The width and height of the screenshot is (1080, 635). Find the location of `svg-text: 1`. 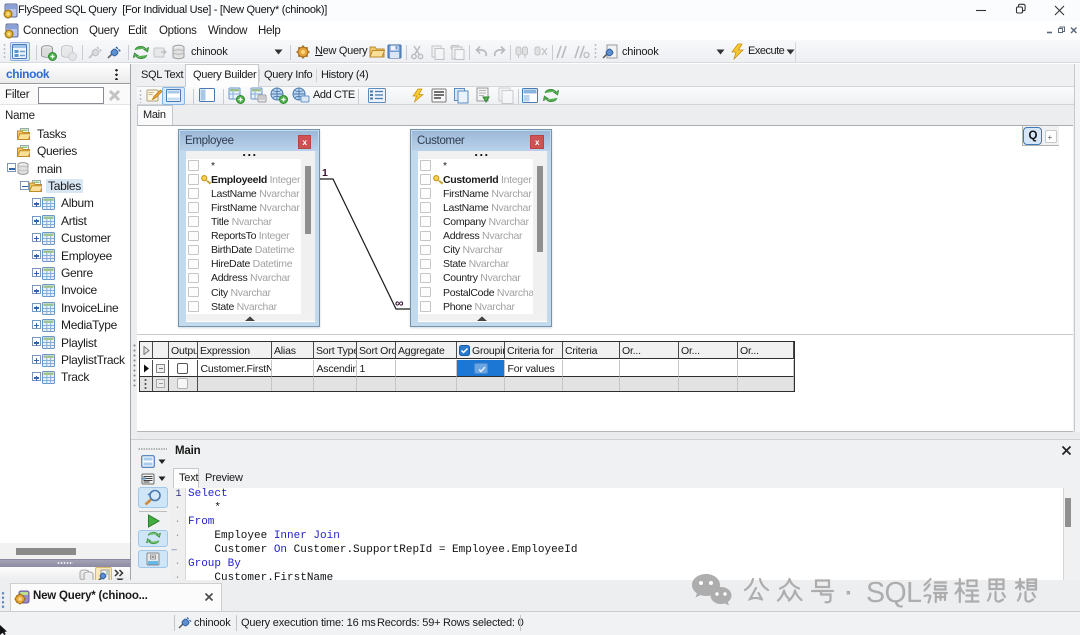

svg-text: 1 is located at coordinates (325, 173).